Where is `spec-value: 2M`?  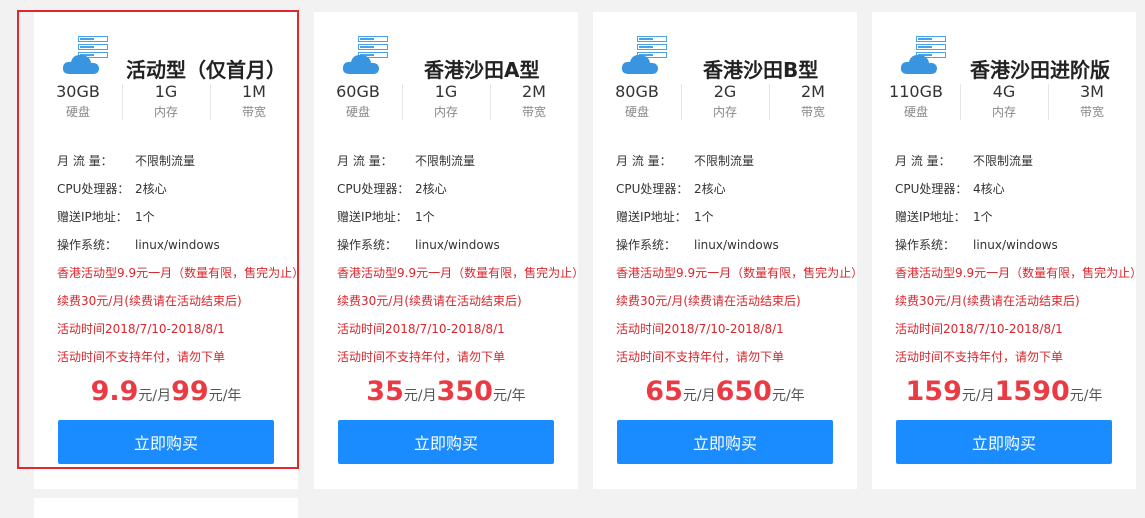
spec-value: 2M is located at coordinates (813, 91).